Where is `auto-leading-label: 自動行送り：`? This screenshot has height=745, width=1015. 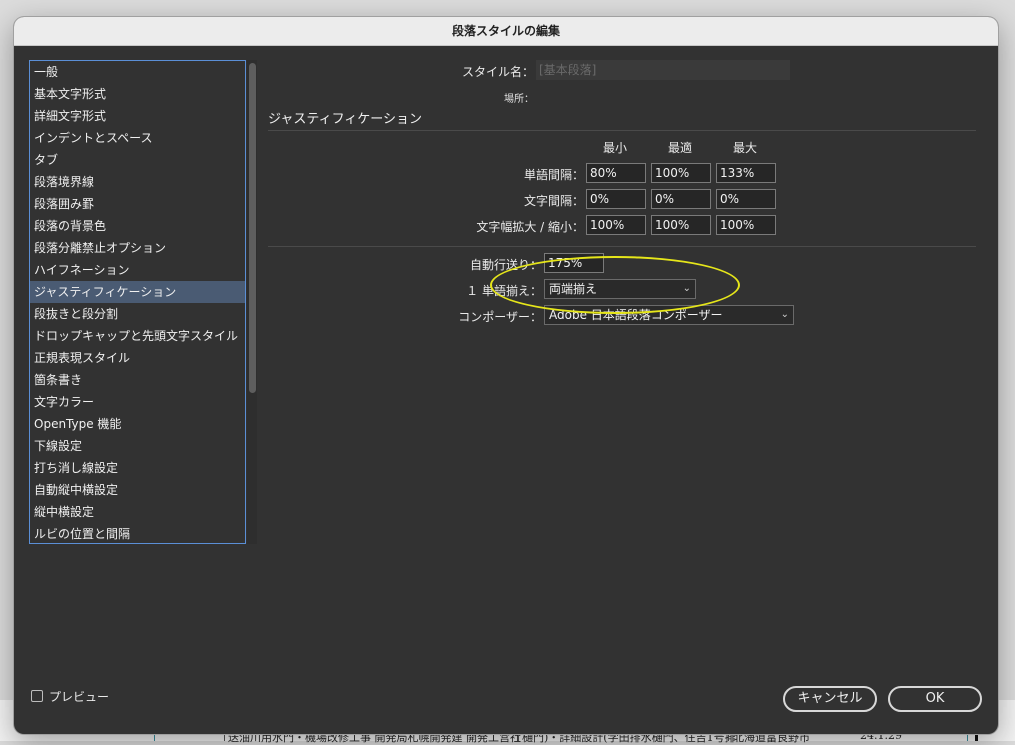
auto-leading-label: 自動行送り： is located at coordinates (505, 265).